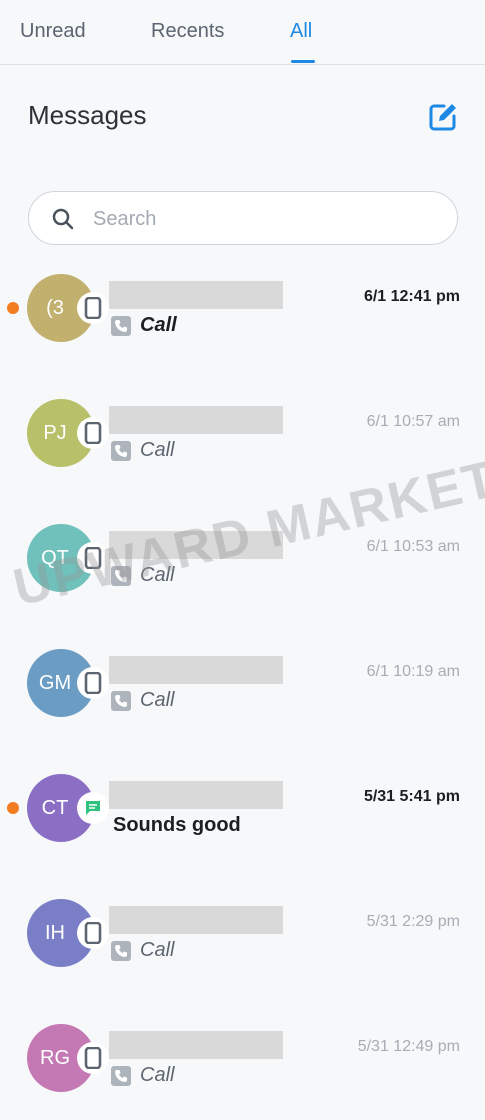 The width and height of the screenshot is (485, 1120). What do you see at coordinates (242, 32) in the screenshot?
I see `tab-bar: Unread Recents All` at bounding box center [242, 32].